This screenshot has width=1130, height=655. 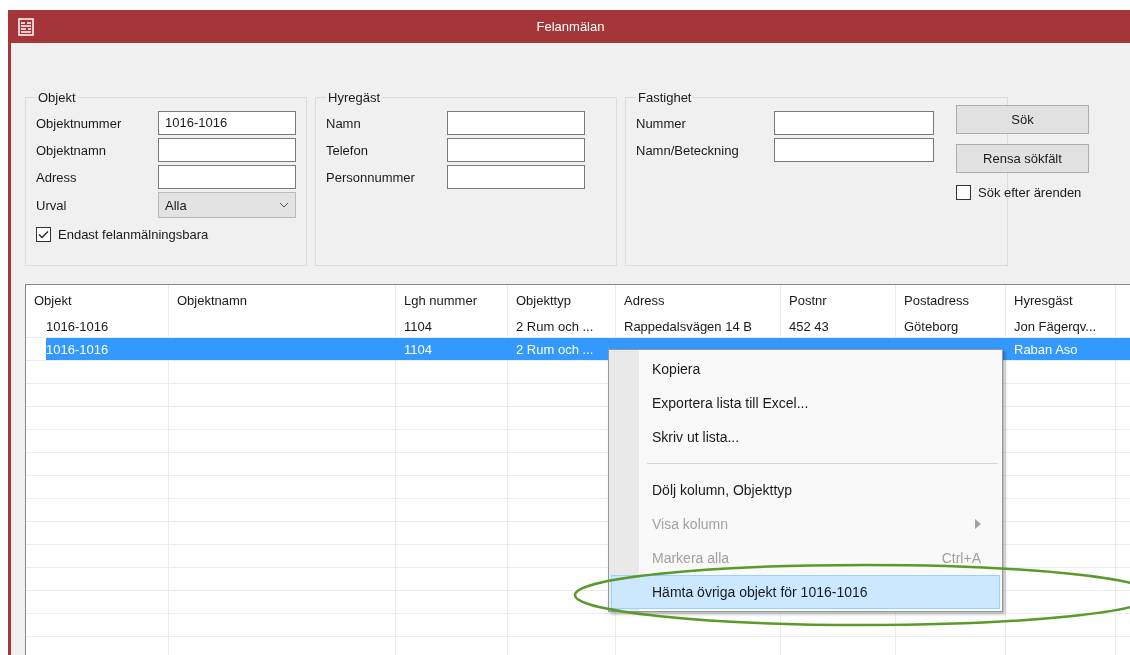 What do you see at coordinates (665, 97) in the screenshot?
I see `group-legend: Fastighet` at bounding box center [665, 97].